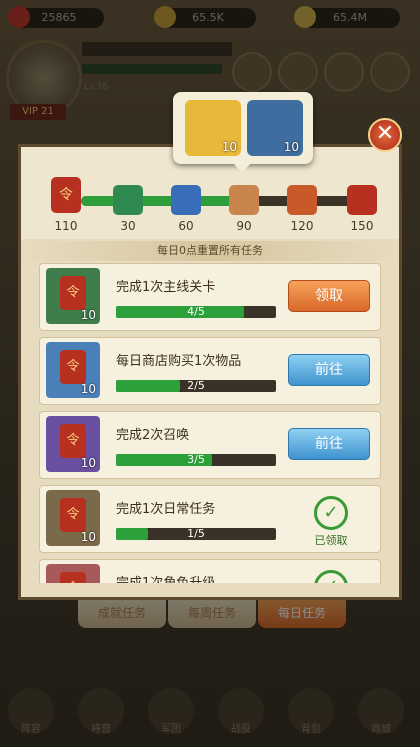 The width and height of the screenshot is (420, 747). Describe the element at coordinates (165, 577) in the screenshot. I see `task-title: 完成1次角色升级` at that location.